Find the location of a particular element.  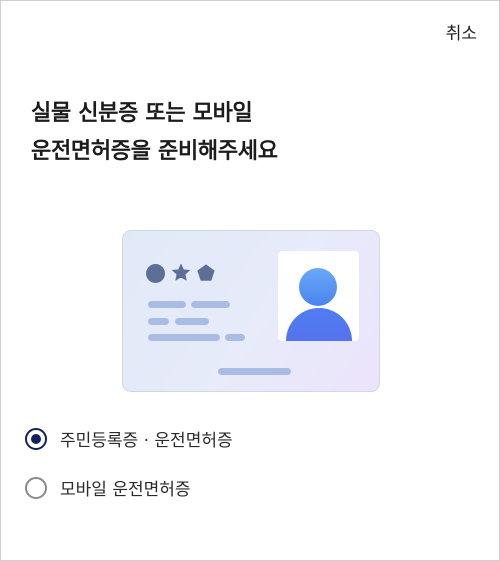

card-symbols is located at coordinates (183, 273).